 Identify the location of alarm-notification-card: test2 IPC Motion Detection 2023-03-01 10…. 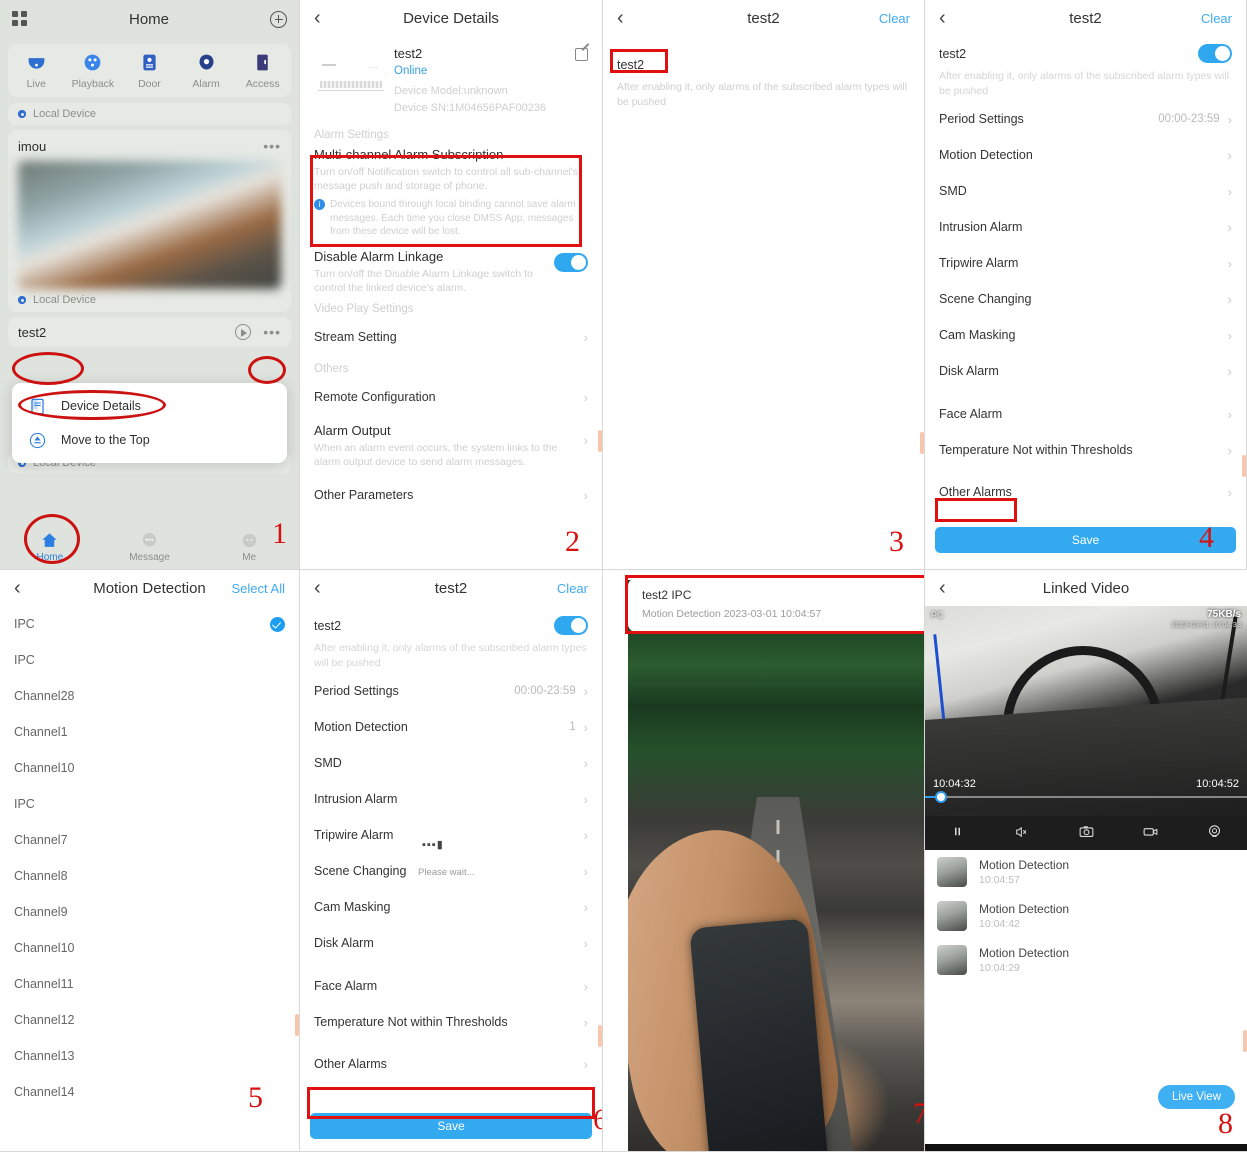
(776, 605).